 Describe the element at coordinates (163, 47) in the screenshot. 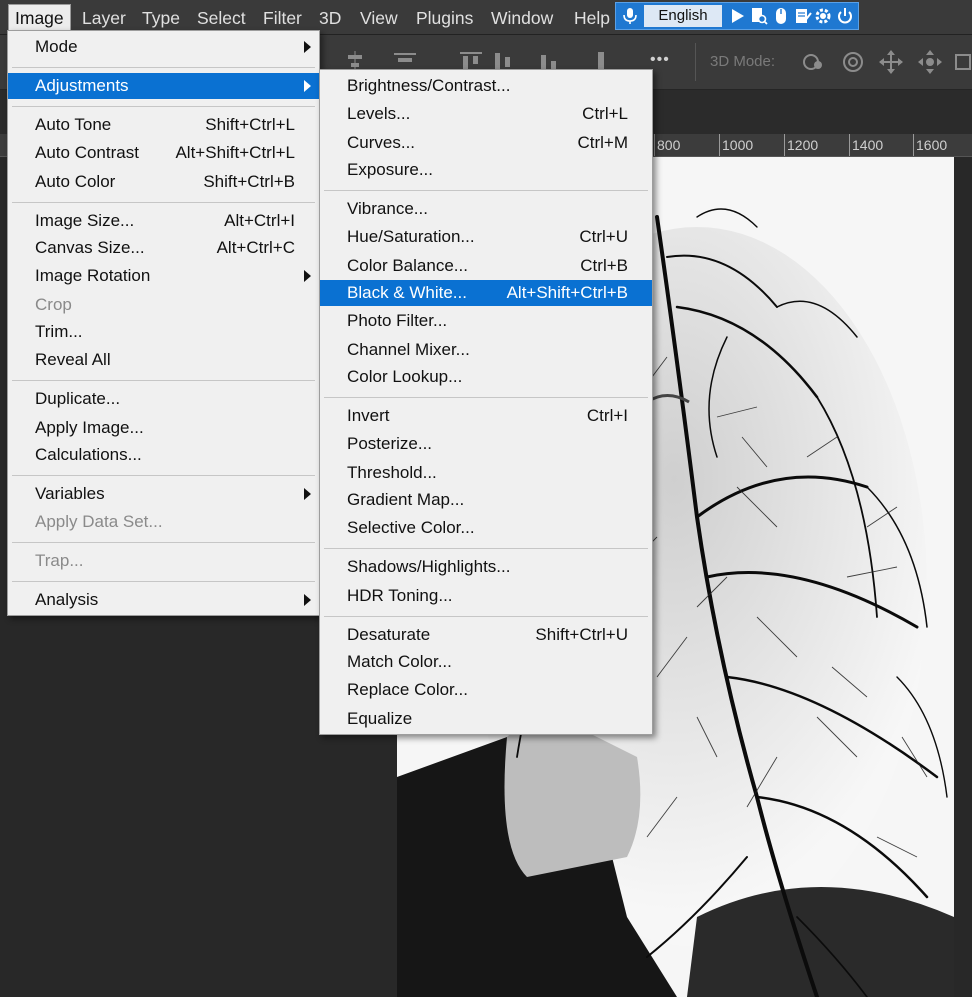

I see `menu-item-mode: Mode` at that location.